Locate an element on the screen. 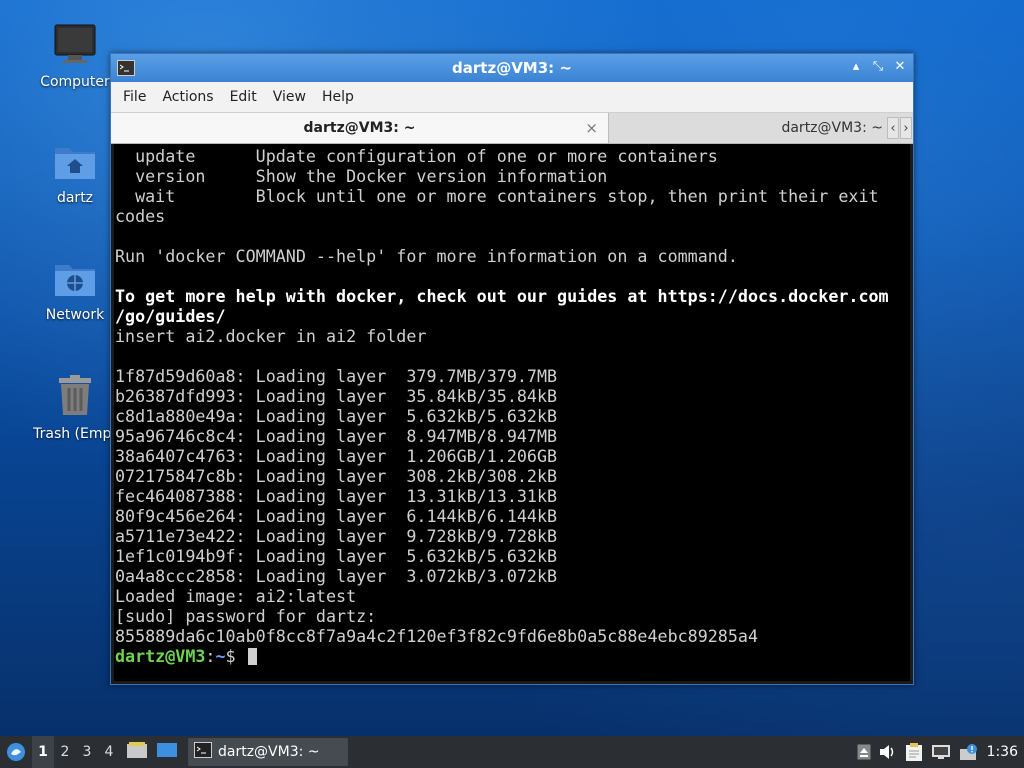  terminal-line: Loaded image: ai2:latest is located at coordinates (236, 596).